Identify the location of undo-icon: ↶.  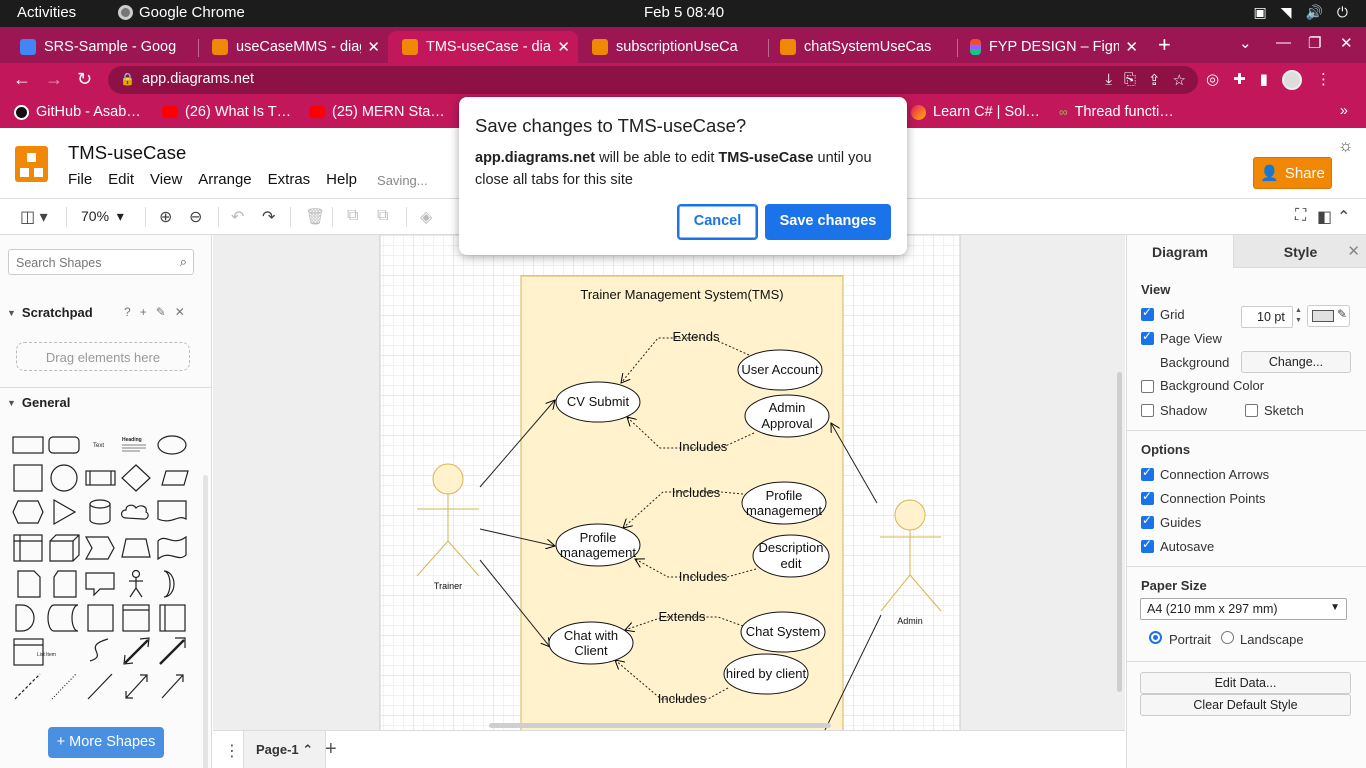
(237, 217).